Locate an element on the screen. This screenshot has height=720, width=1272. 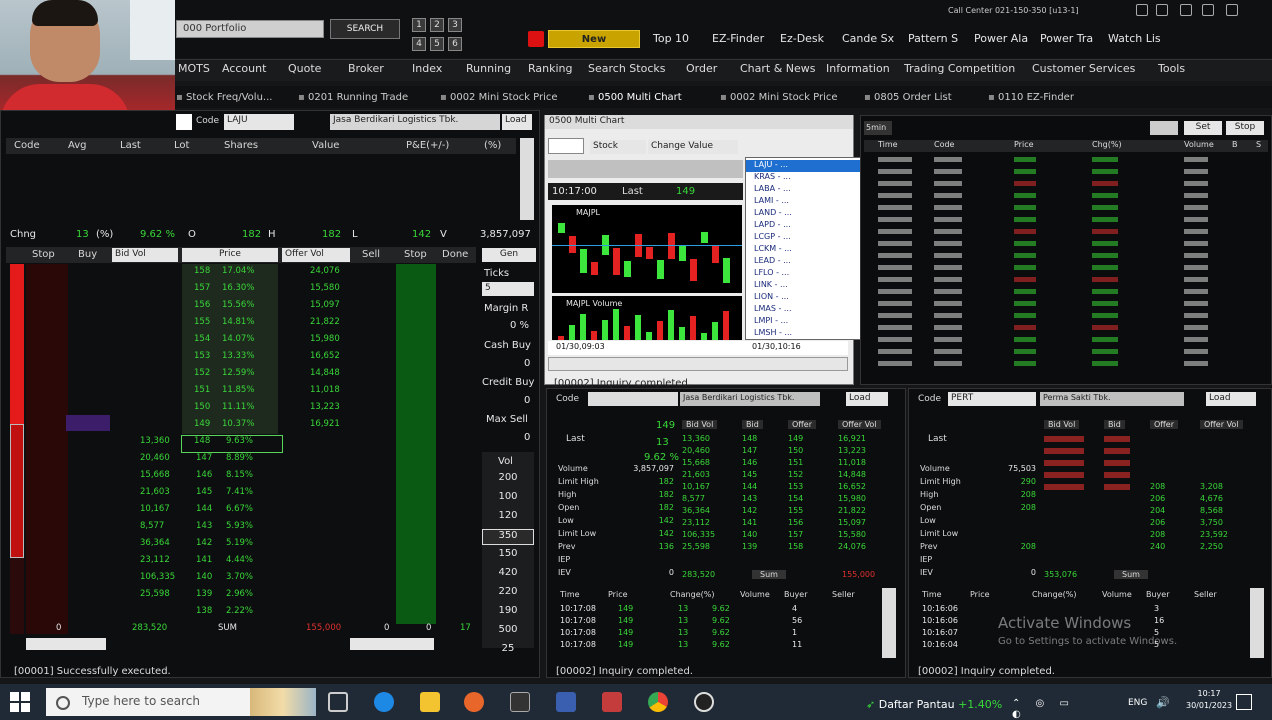
portfolio-select: 000 Portfolio is located at coordinates (250, 29).